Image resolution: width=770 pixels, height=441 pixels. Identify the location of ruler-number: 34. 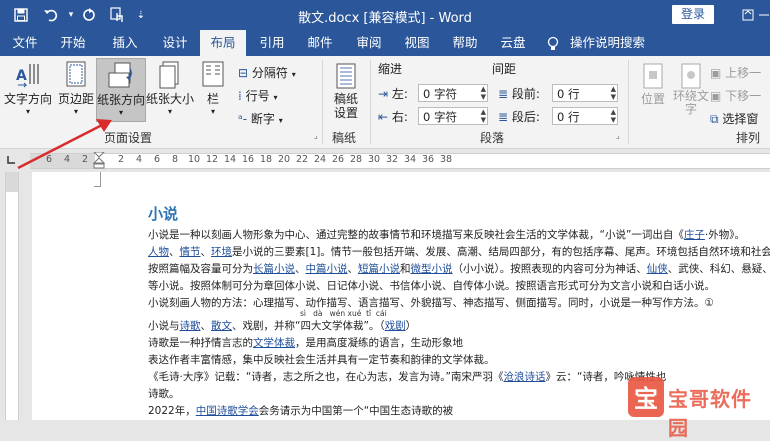
(410, 159).